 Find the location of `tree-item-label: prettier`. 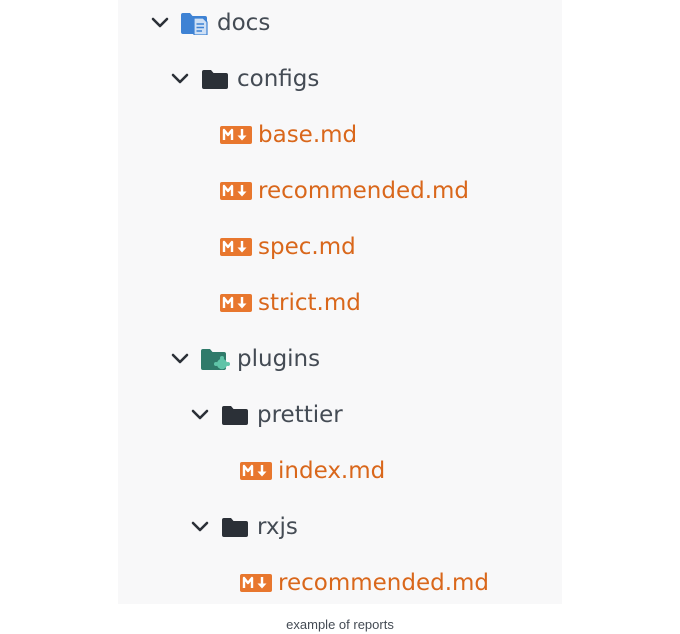

tree-item-label: prettier is located at coordinates (300, 414).